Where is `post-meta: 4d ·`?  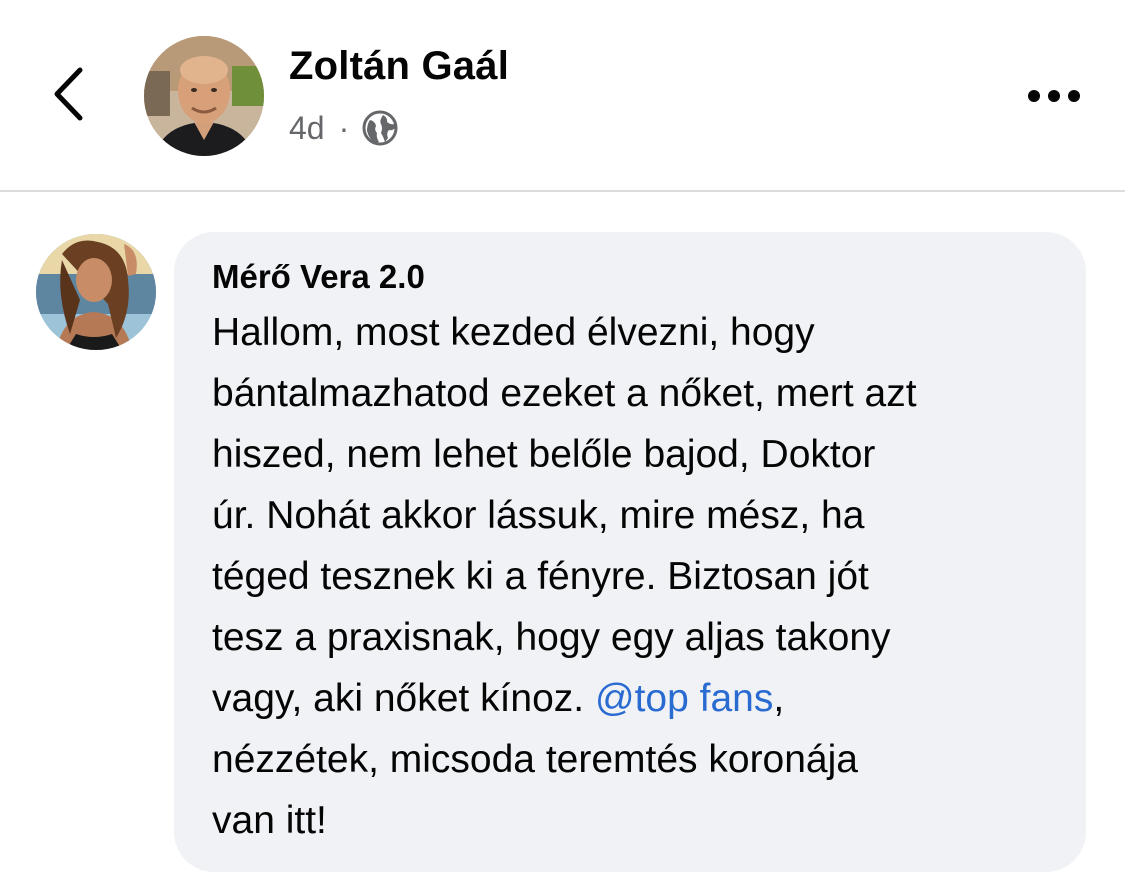
post-meta: 4d · is located at coordinates (344, 128).